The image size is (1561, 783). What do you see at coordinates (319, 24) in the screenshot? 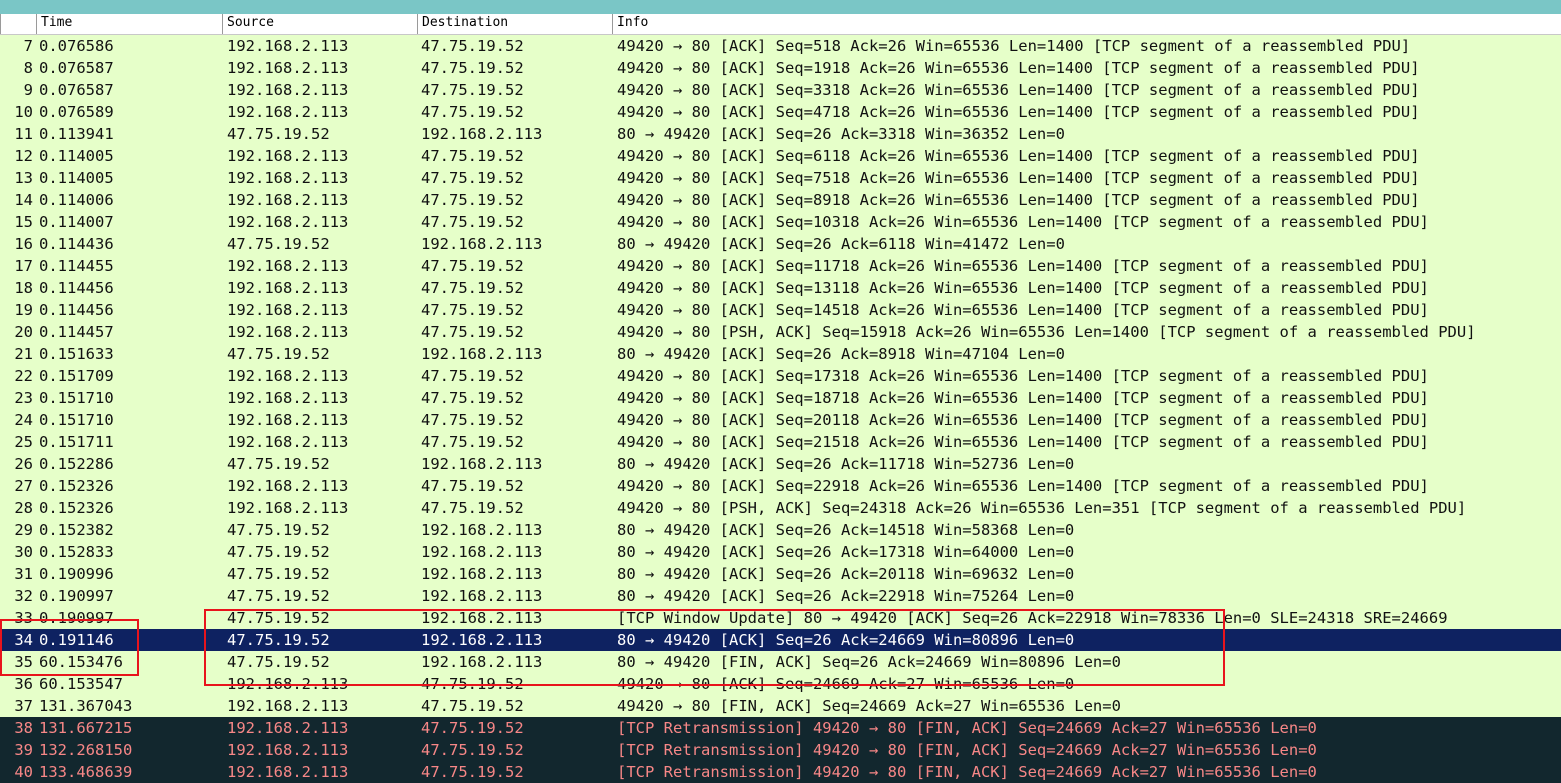
I see `column-header-source: Source` at bounding box center [319, 24].